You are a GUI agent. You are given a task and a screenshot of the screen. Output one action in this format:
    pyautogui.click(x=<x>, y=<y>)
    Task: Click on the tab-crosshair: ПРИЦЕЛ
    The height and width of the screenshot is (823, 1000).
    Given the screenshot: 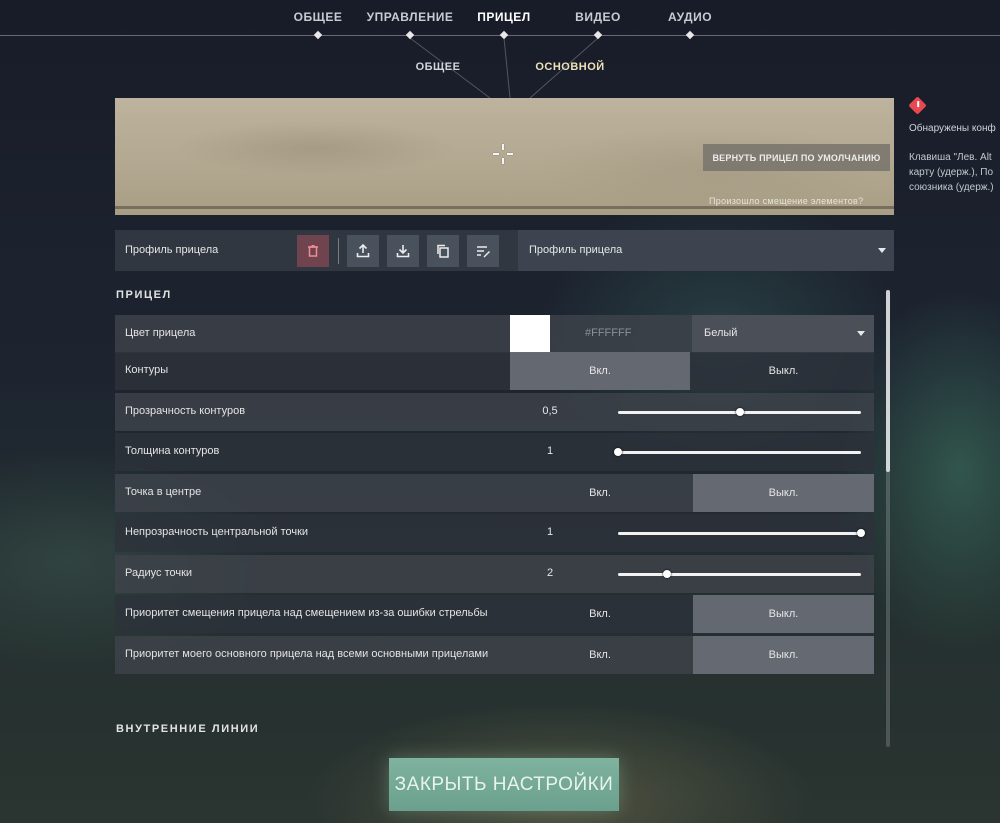 What is the action you would take?
    pyautogui.click(x=503, y=17)
    